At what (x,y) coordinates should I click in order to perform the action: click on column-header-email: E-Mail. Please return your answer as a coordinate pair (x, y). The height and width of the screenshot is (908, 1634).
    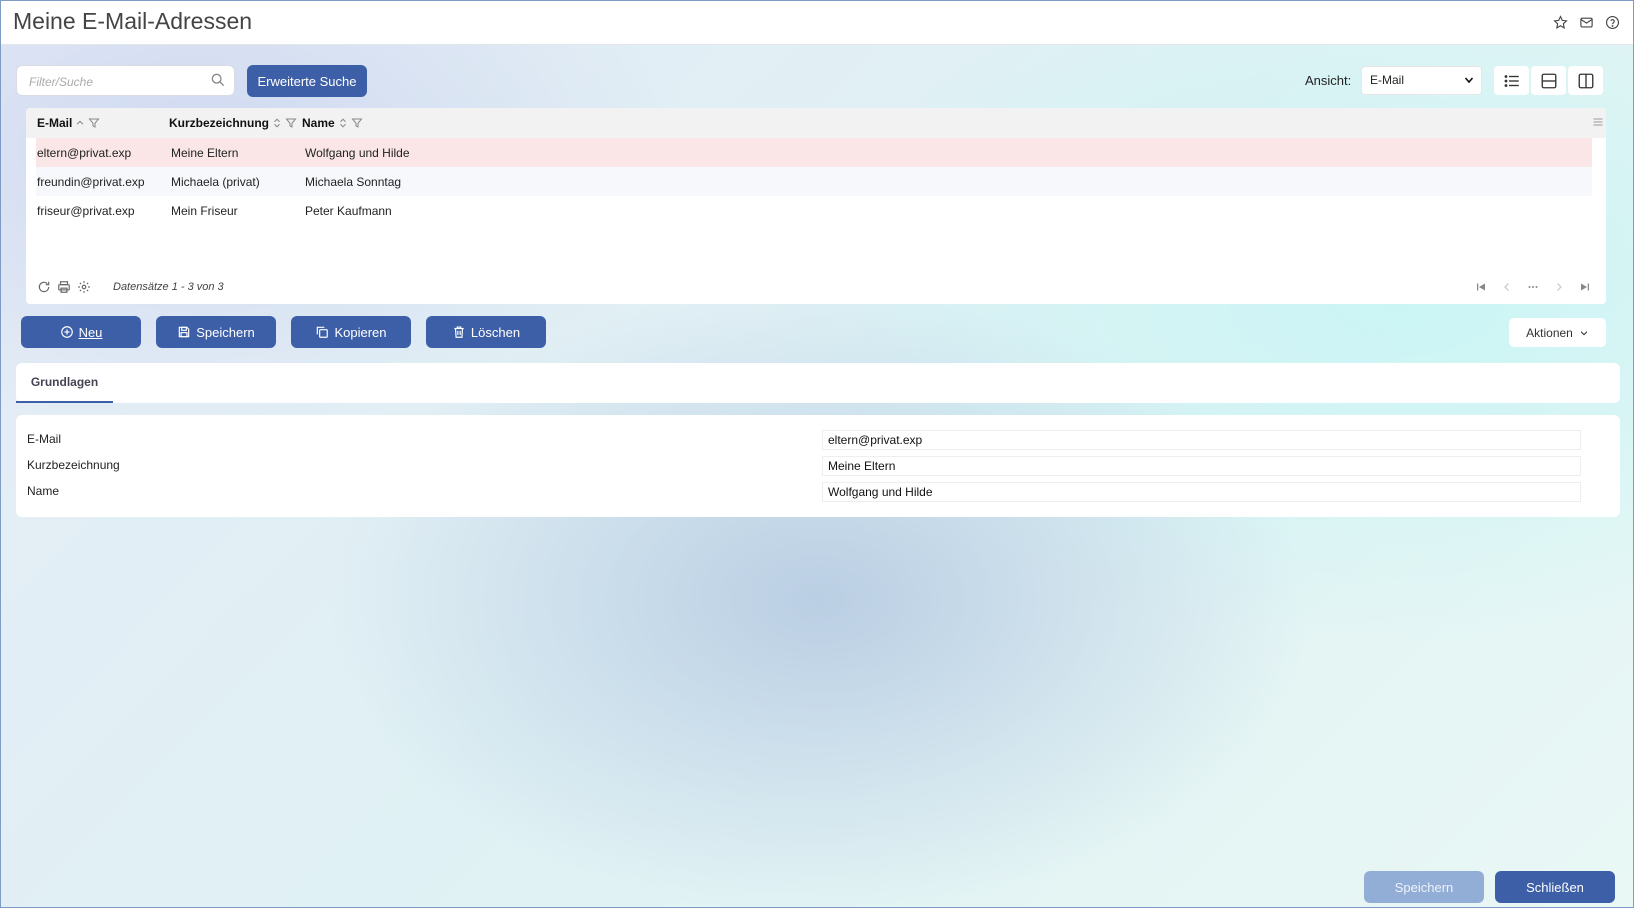
    Looking at the image, I should click on (68, 123).